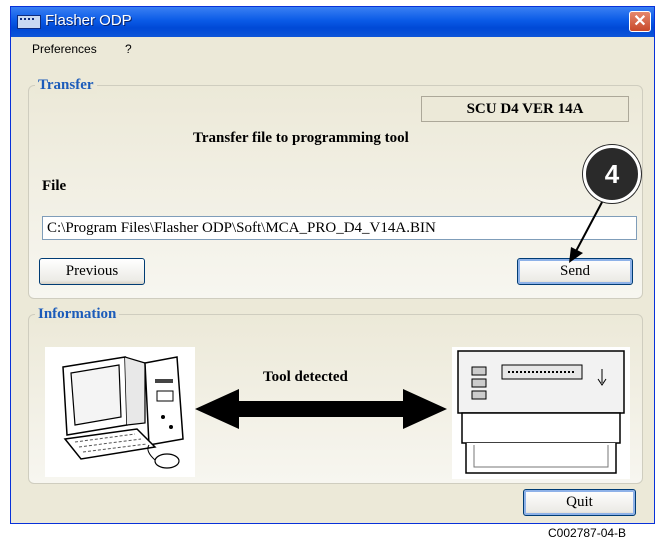 The image size is (664, 542). What do you see at coordinates (29, 22) in the screenshot?
I see `app-icon` at bounding box center [29, 22].